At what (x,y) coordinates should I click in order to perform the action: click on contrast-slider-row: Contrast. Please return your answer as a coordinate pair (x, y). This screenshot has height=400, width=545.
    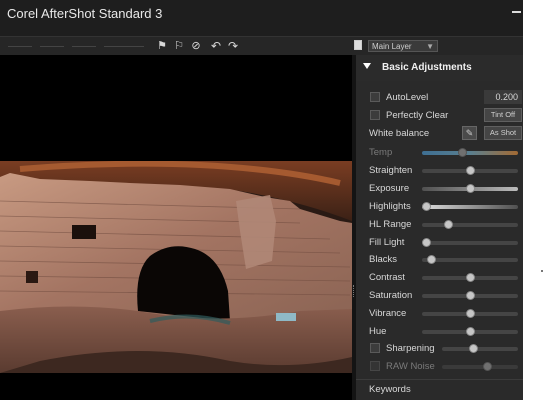
    Looking at the image, I should click on (439, 278).